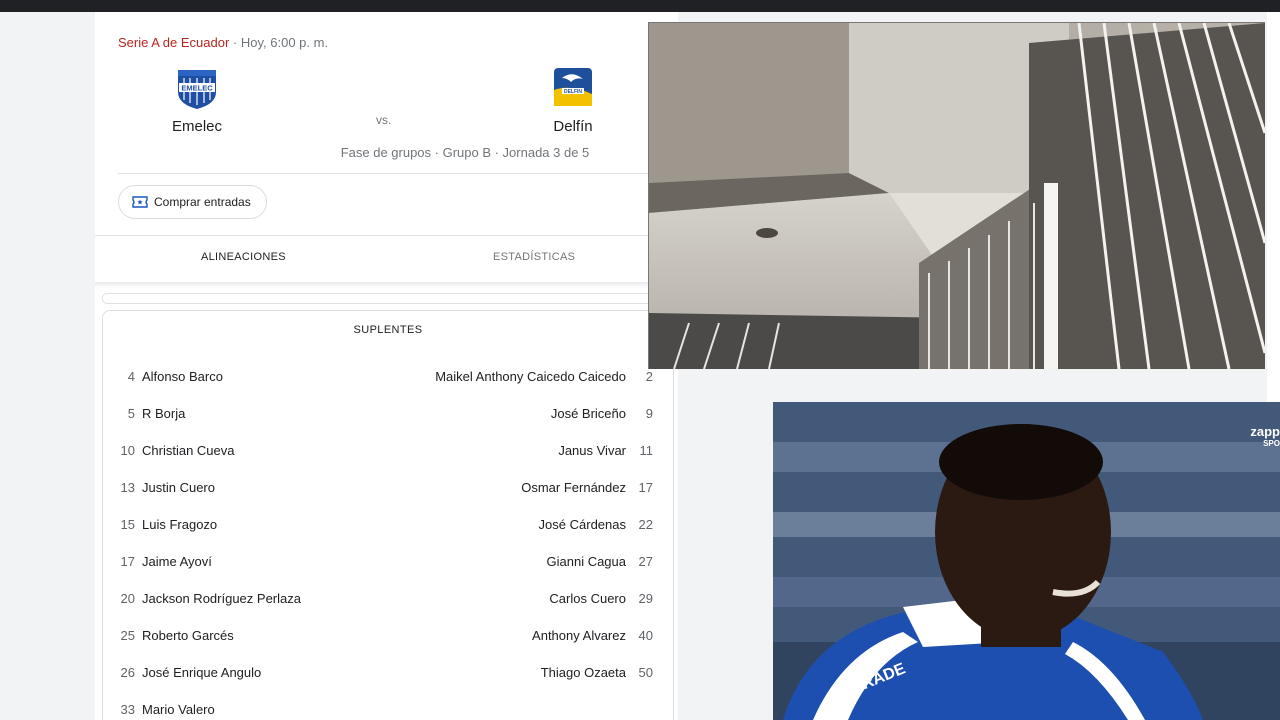 The width and height of the screenshot is (1280, 720). What do you see at coordinates (388, 683) in the screenshot?
I see `substitute-row: 26 José Enrique Angulo Thiago Ozaeta 50` at bounding box center [388, 683].